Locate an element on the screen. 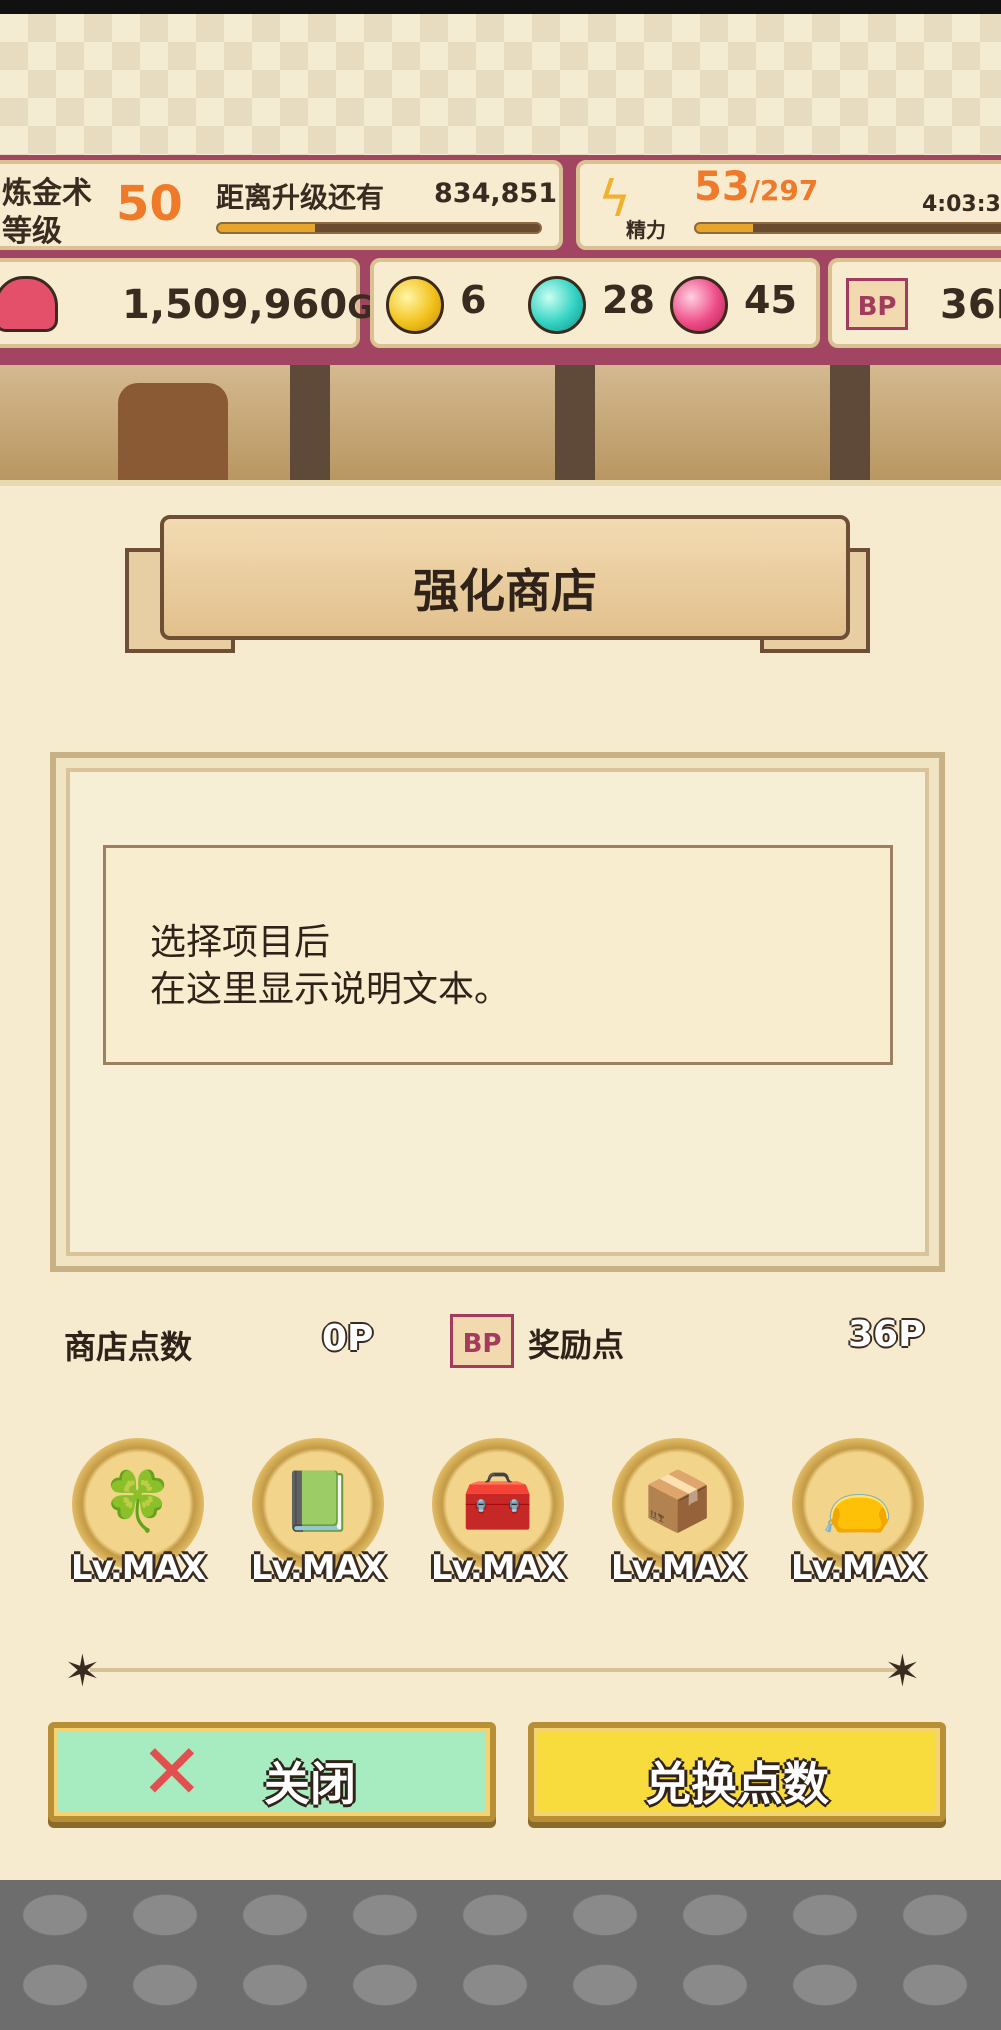 The height and width of the screenshot is (2030, 1001). stamina-panel: ϟ 精力 53/297 4:03:31 is located at coordinates (788, 205).